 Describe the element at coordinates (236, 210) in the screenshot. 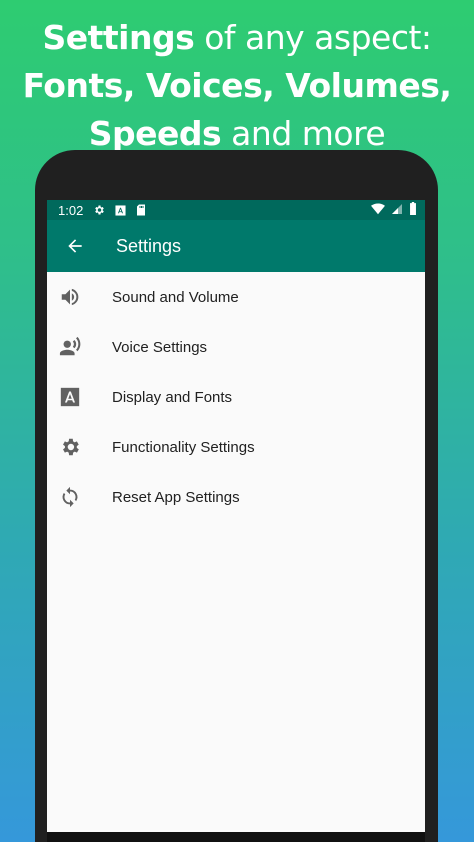

I see `status-bar: 1:02` at that location.